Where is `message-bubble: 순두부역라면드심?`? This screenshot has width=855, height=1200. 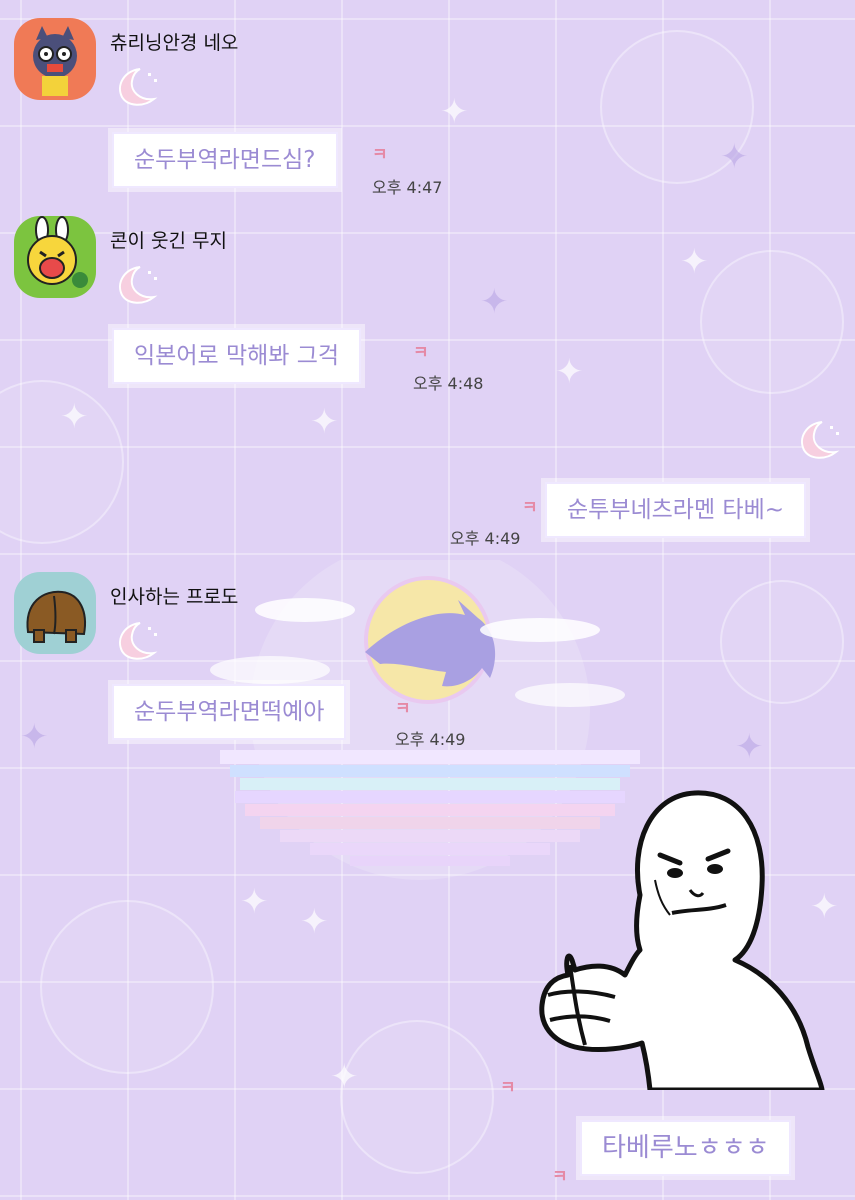
message-bubble: 순두부역라면드심? is located at coordinates (225, 160).